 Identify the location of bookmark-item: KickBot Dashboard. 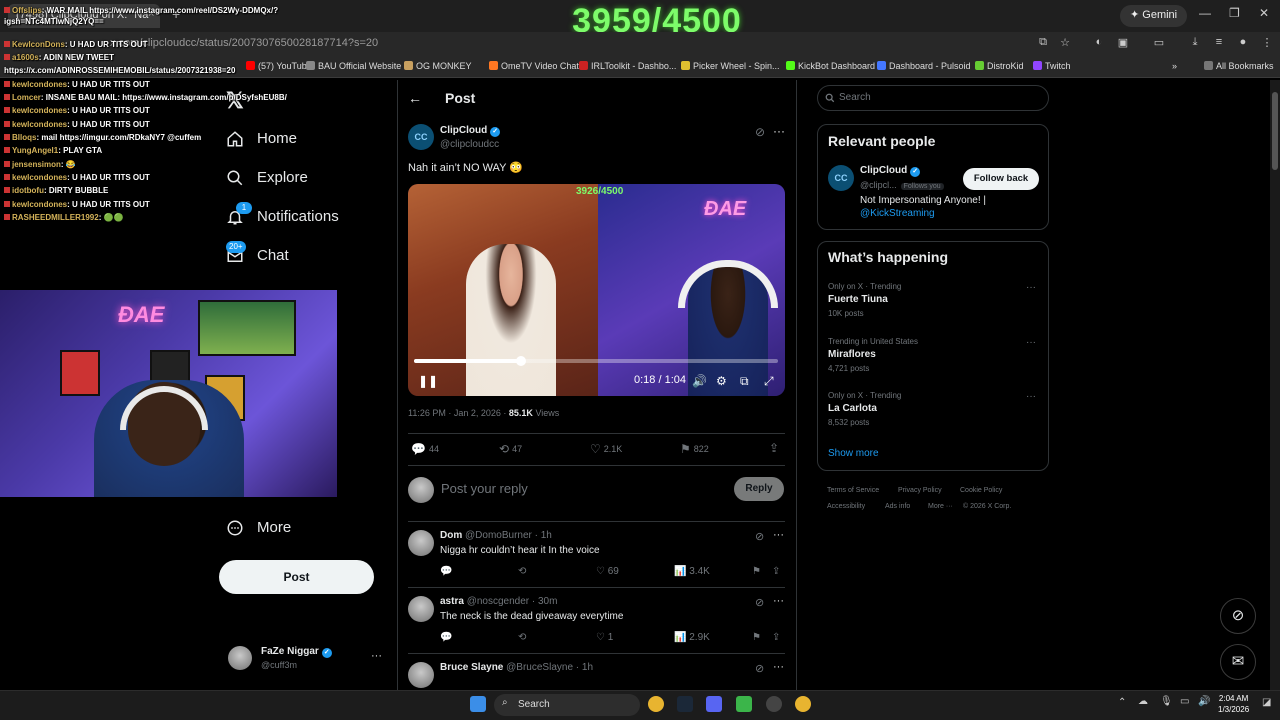
(830, 66).